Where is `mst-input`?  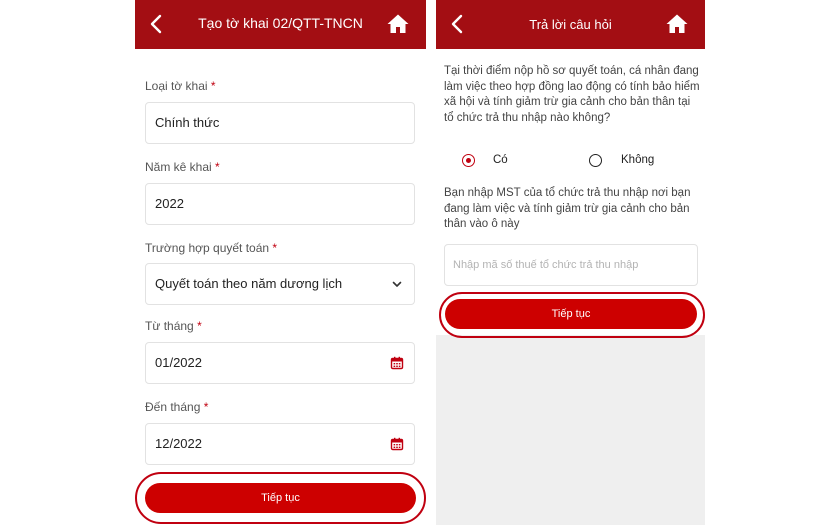
mst-input is located at coordinates (571, 265).